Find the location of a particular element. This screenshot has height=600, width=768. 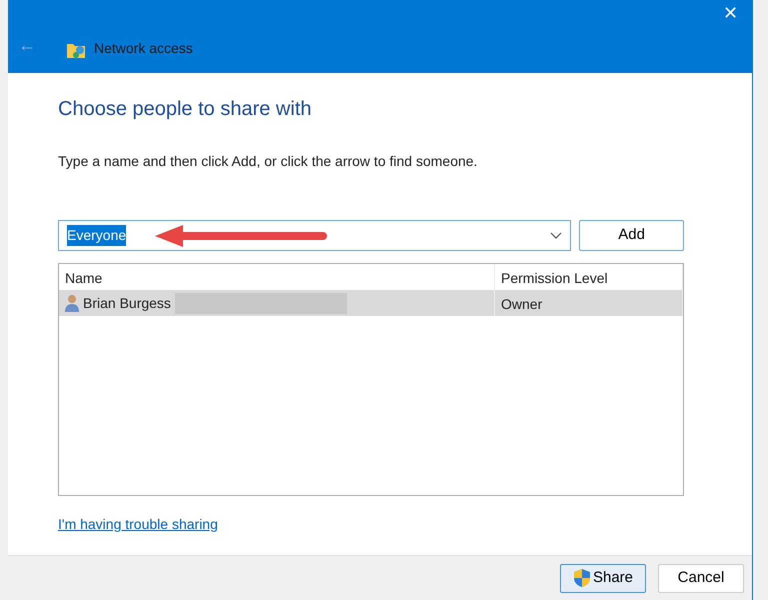

add-button: Add is located at coordinates (631, 235).